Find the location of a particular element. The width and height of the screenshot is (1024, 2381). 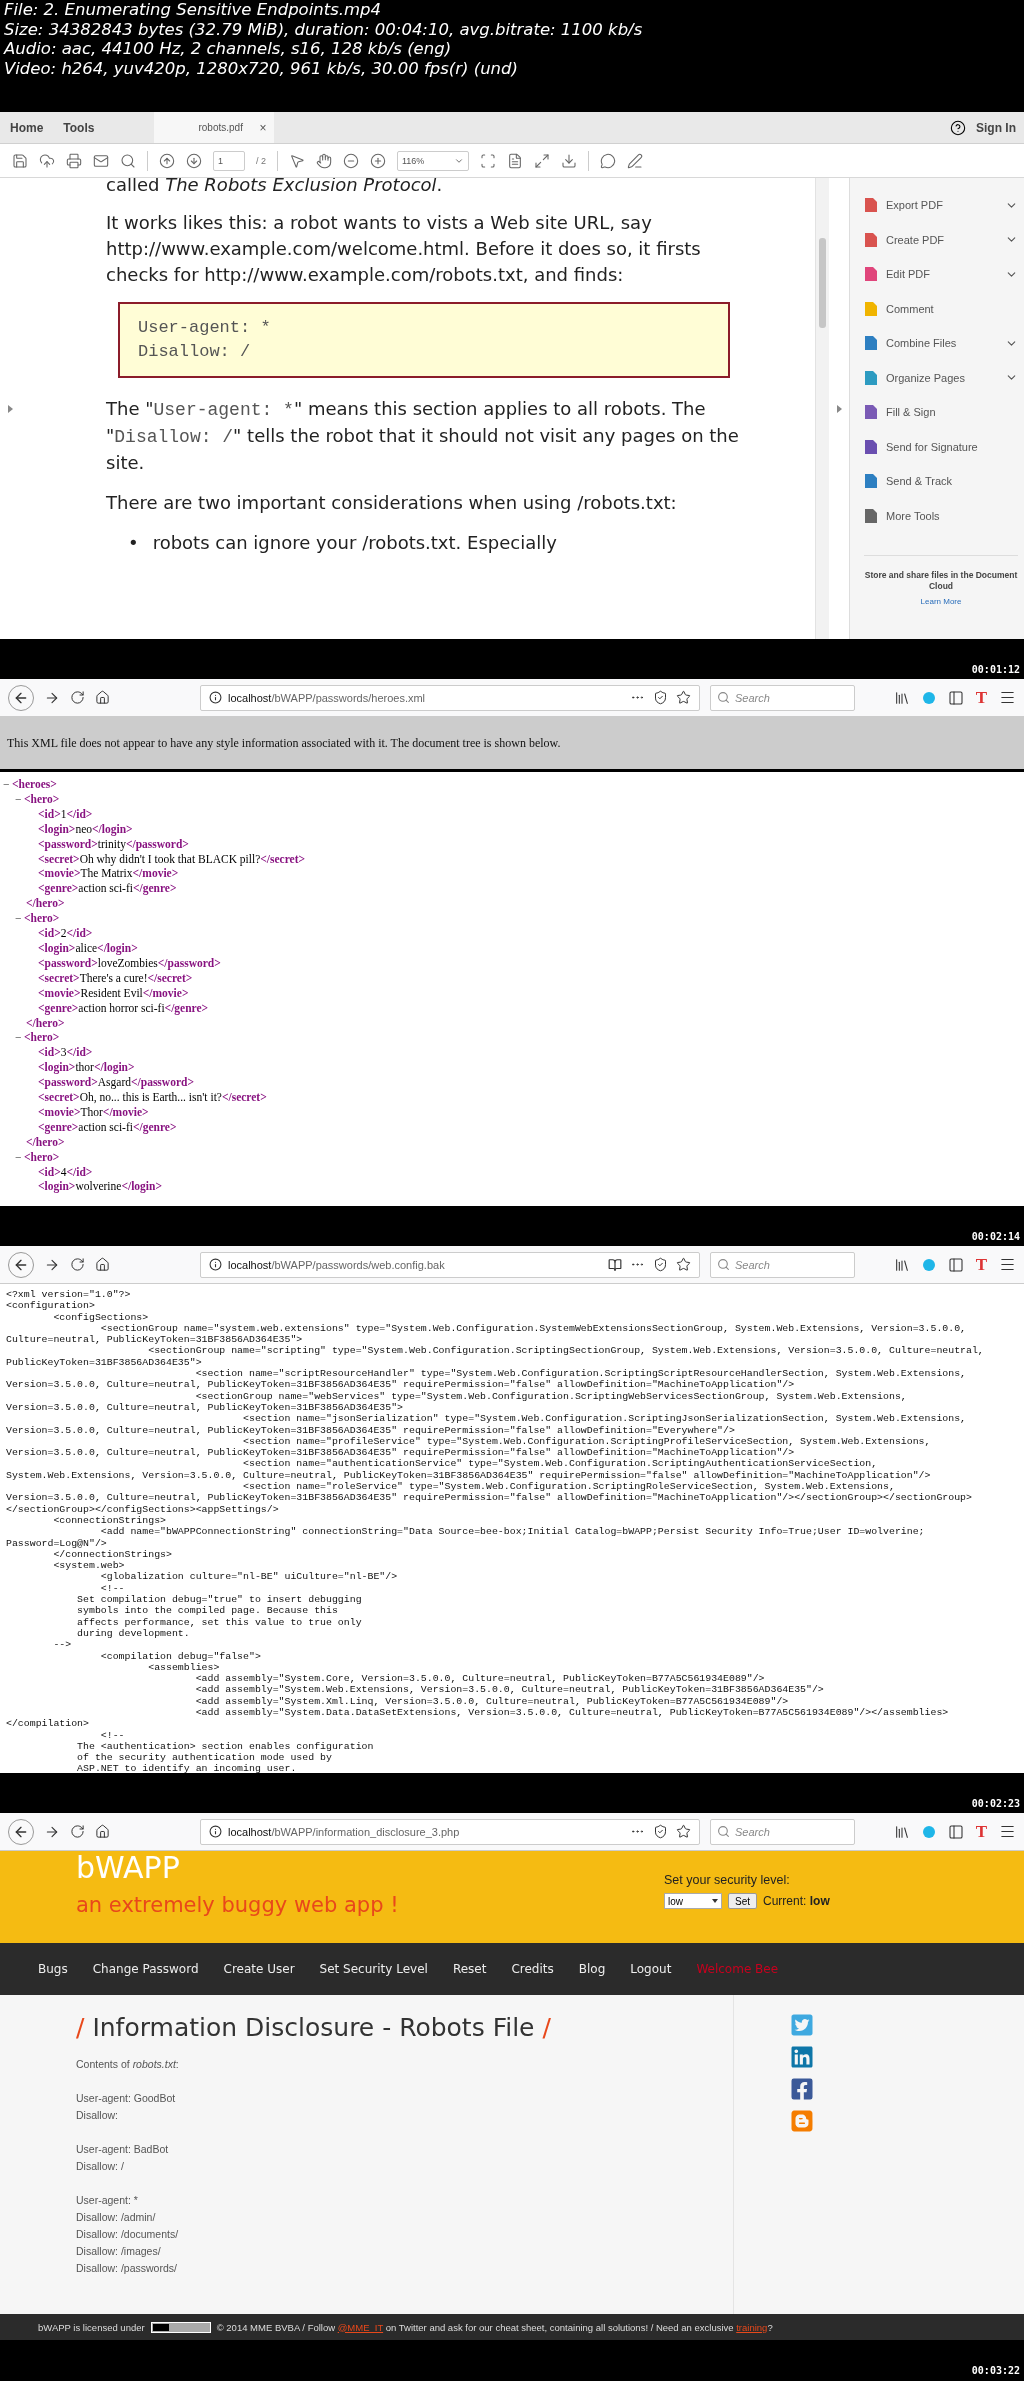

code-line: <add assembly="System.Xml.Linq, Version=3.5.0.0, Culture=neutral, PublicKeyToken=B77A5C561934E089"/> is located at coordinates (492, 1701).